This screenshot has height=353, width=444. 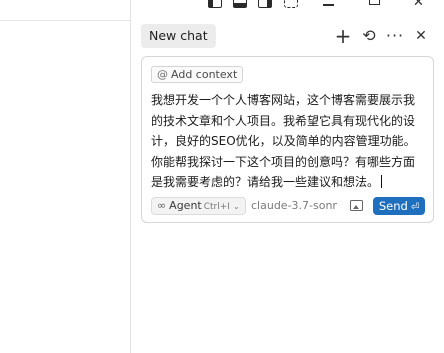 I want to click on window-controls: ✕, so click(x=322, y=5).